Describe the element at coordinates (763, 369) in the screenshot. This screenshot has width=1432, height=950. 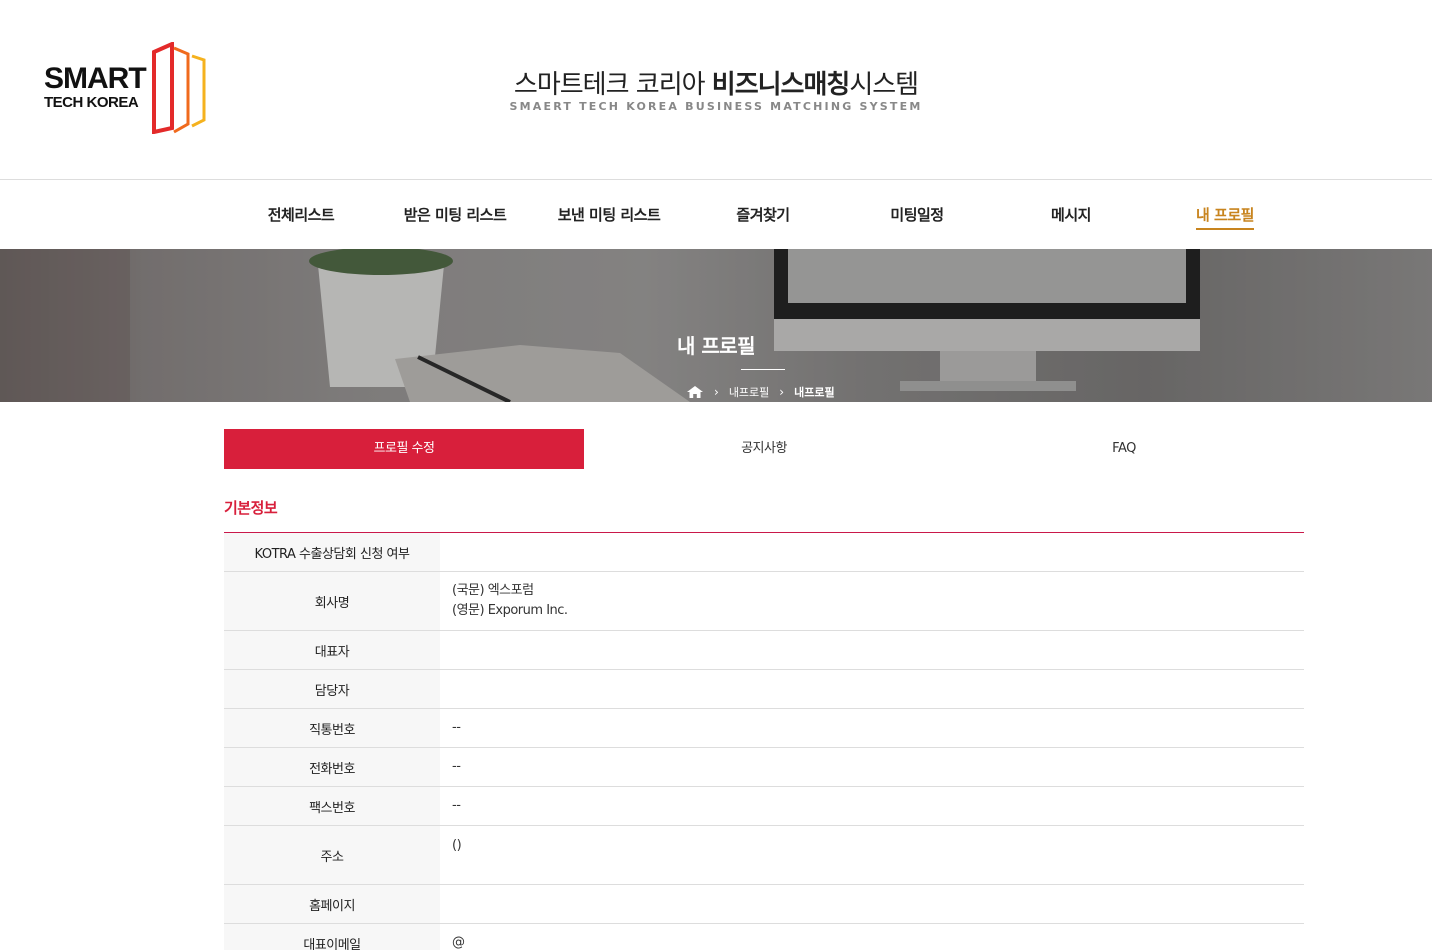
I see `title-divider` at that location.